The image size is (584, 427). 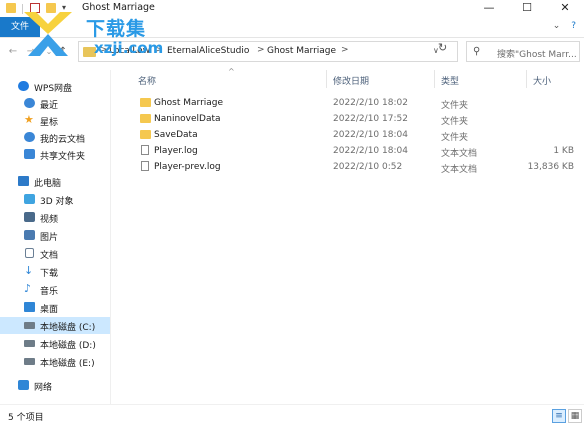 I want to click on drive-c-icon, so click(x=29, y=325).